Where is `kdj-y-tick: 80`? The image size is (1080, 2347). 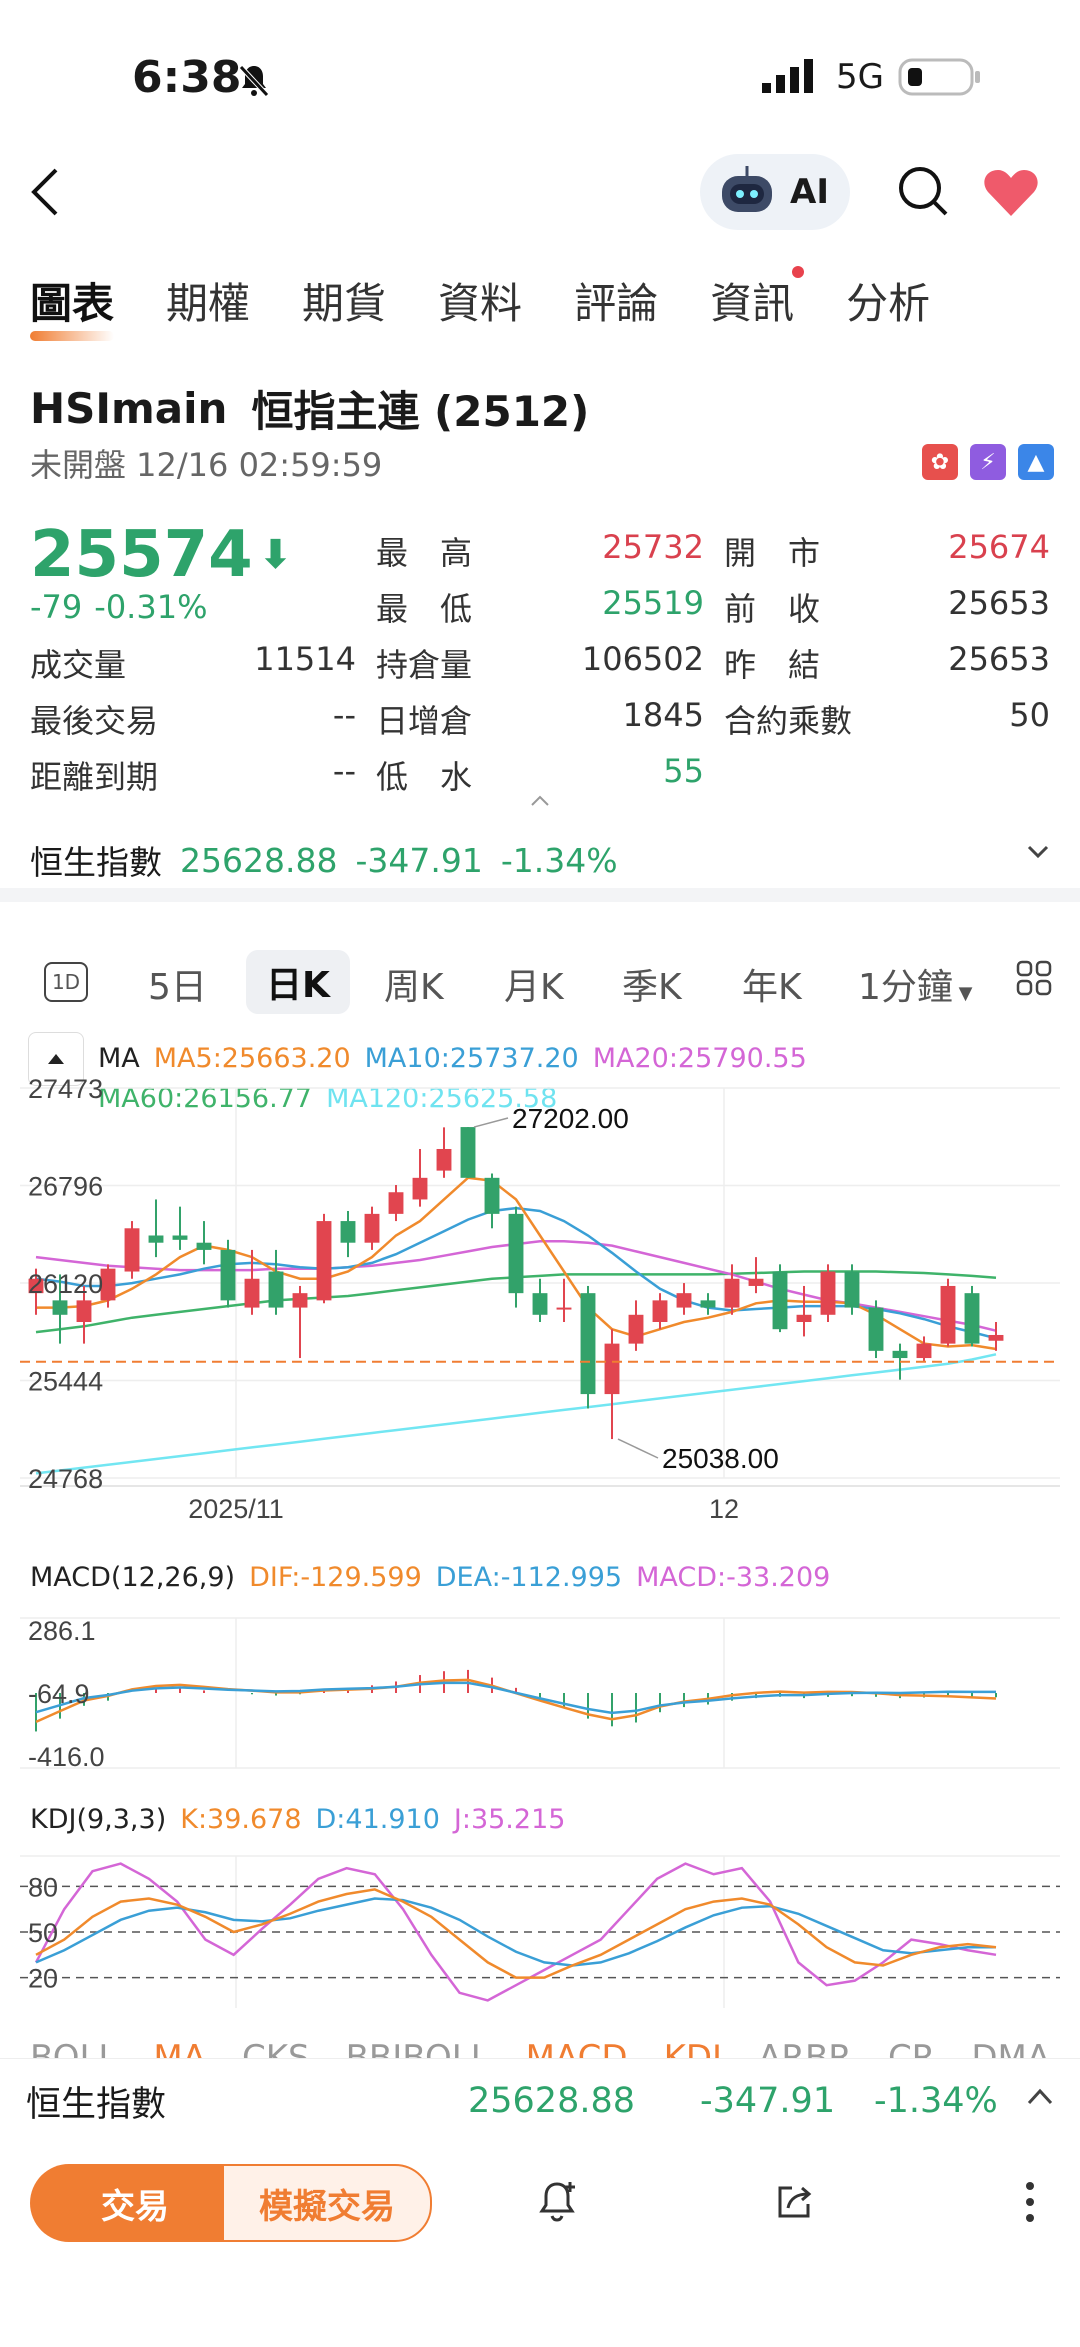
kdj-y-tick: 80 is located at coordinates (43, 1887).